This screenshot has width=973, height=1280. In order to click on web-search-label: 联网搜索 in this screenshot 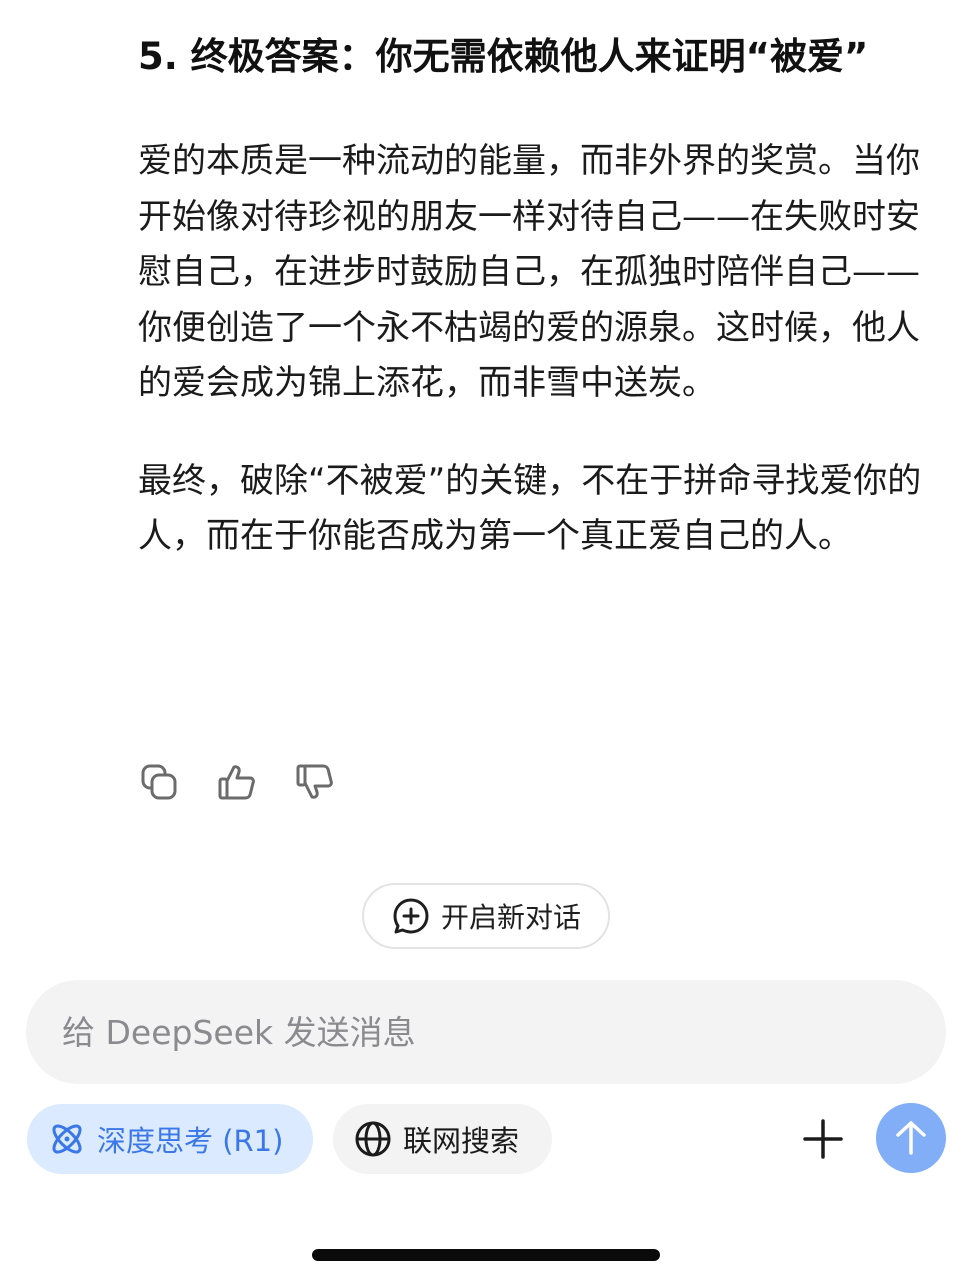, I will do `click(461, 1141)`.